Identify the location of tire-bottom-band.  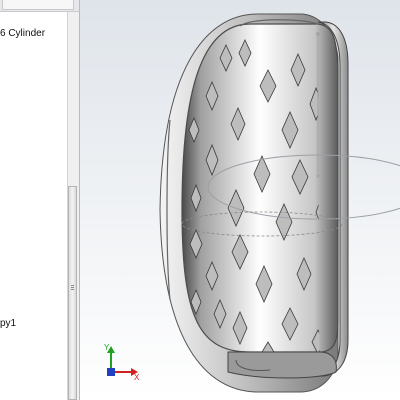
(282, 365).